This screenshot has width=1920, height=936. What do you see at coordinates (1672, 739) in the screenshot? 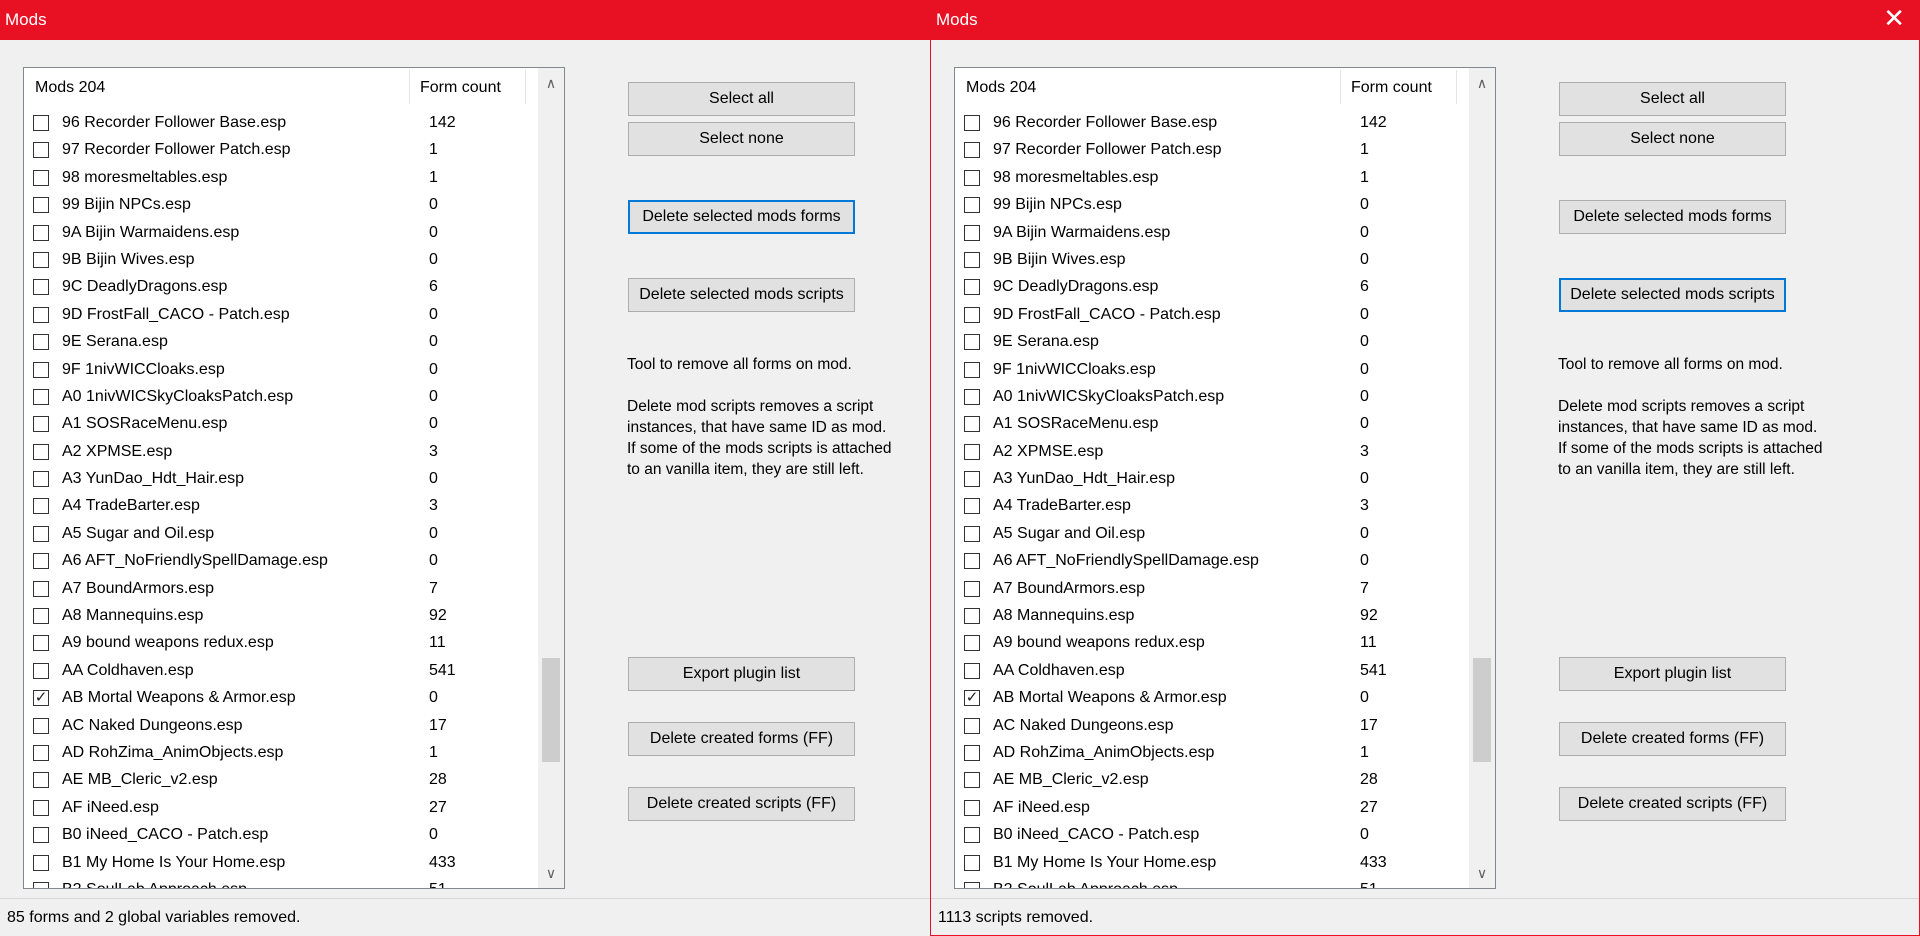
I see `delete-created-forms-button: Delete created forms (FF)` at bounding box center [1672, 739].